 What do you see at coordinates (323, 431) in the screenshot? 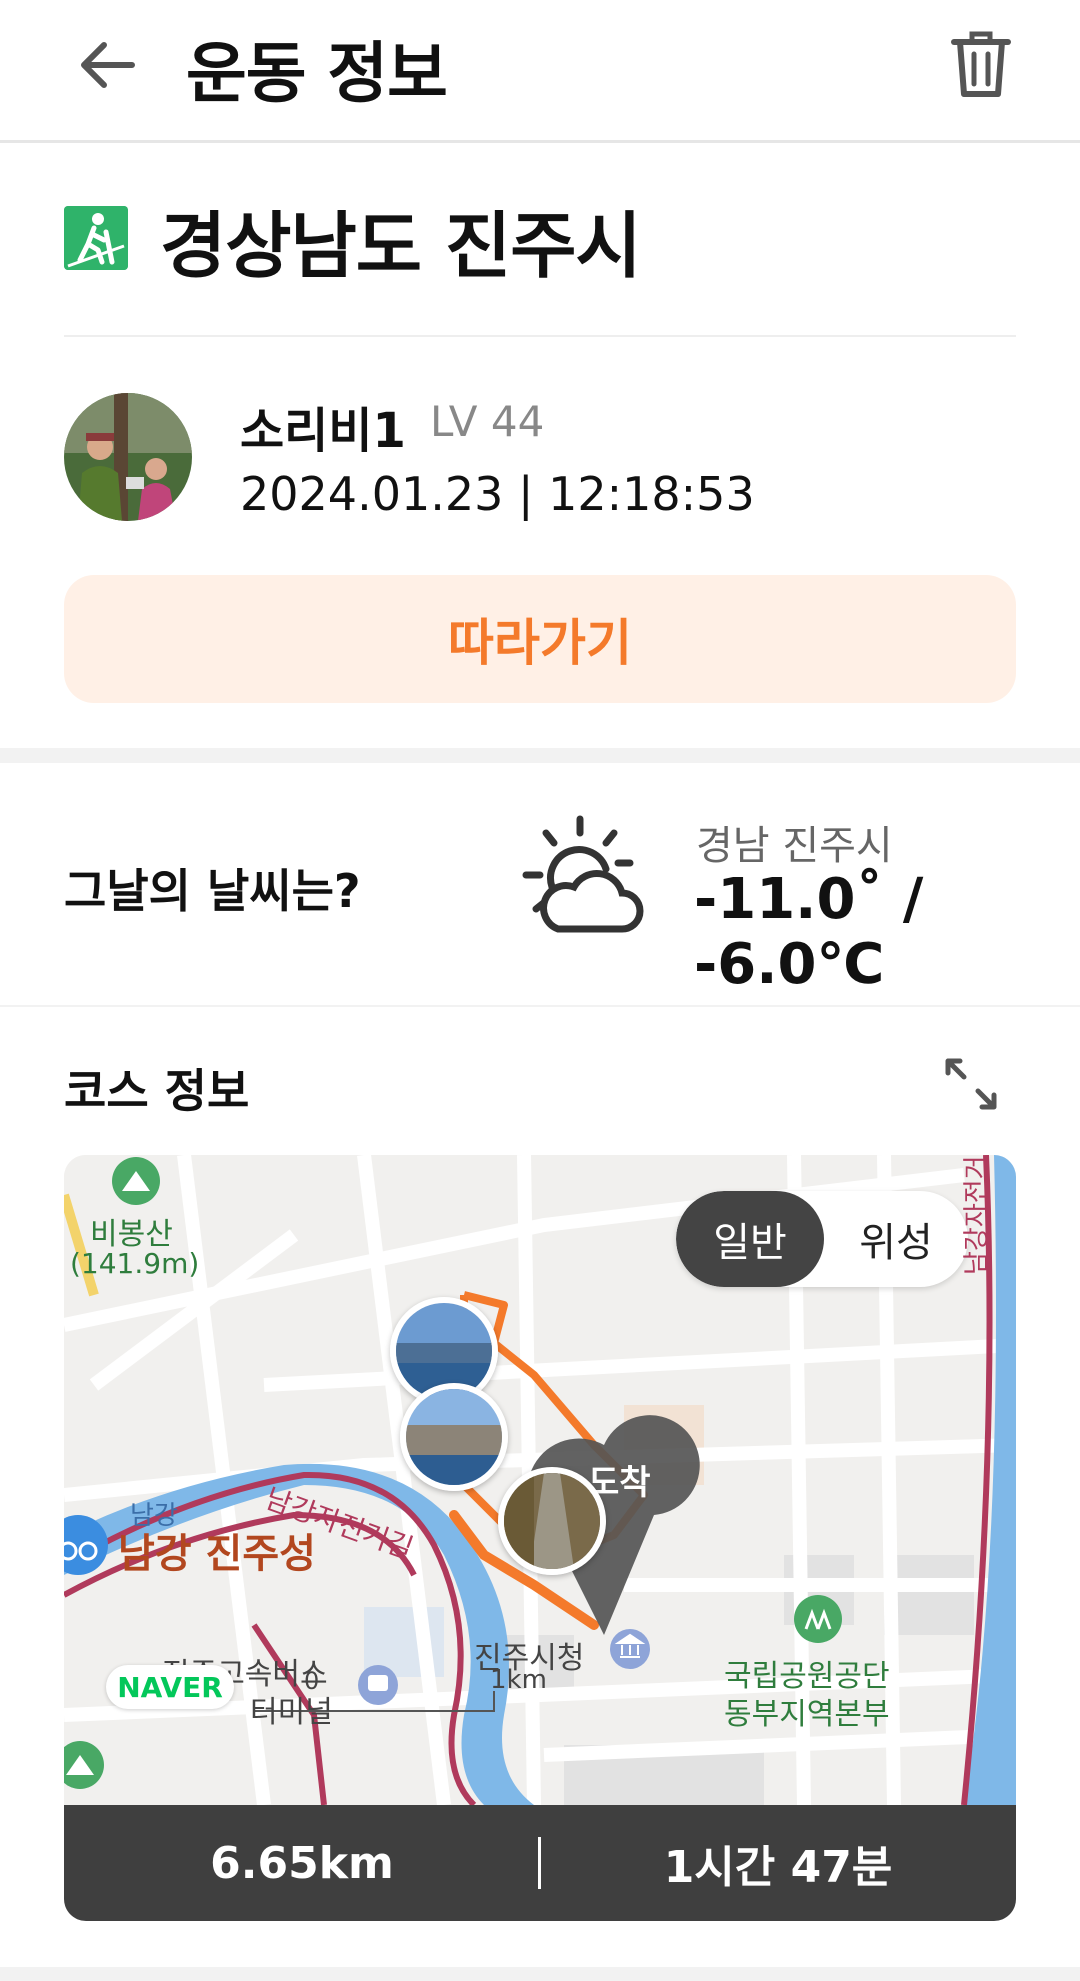
I see `user-name: 소리비1` at bounding box center [323, 431].